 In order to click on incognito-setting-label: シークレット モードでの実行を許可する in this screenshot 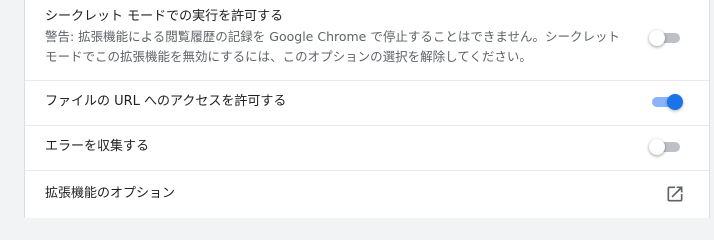, I will do `click(164, 16)`.